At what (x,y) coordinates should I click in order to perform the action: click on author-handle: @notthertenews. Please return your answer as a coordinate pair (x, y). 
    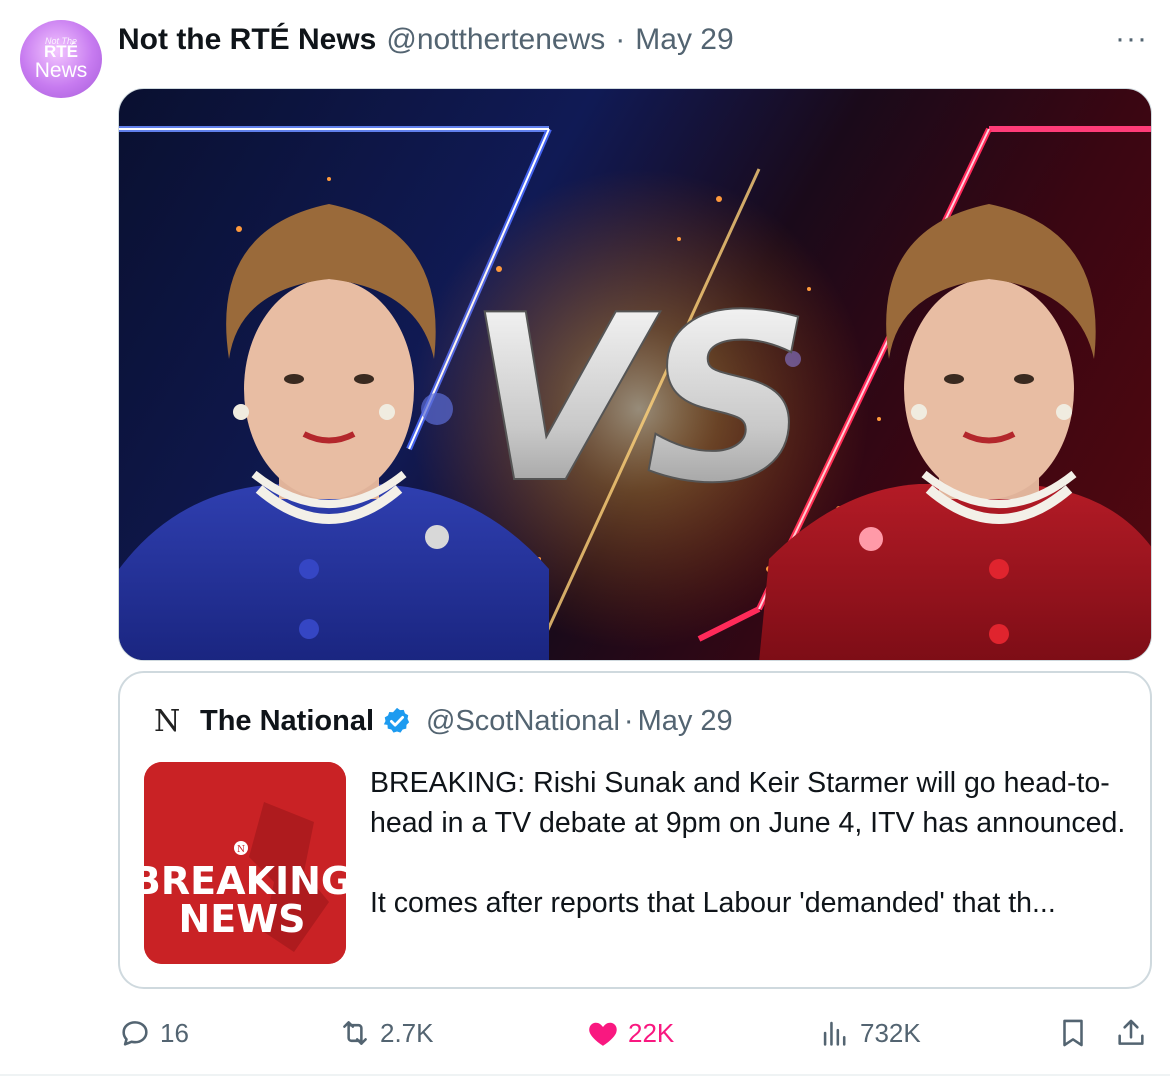
    Looking at the image, I should click on (495, 40).